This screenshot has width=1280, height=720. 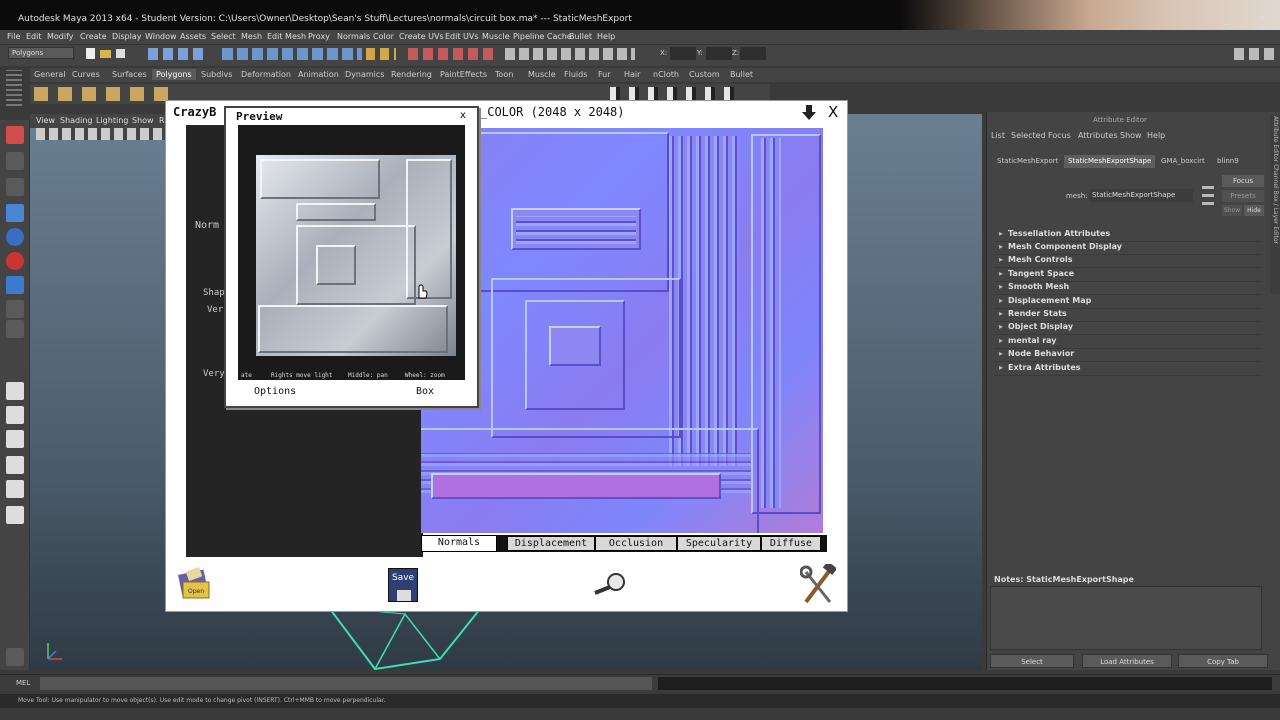 What do you see at coordinates (101, 134) in the screenshot?
I see `viewport-icon-bar` at bounding box center [101, 134].